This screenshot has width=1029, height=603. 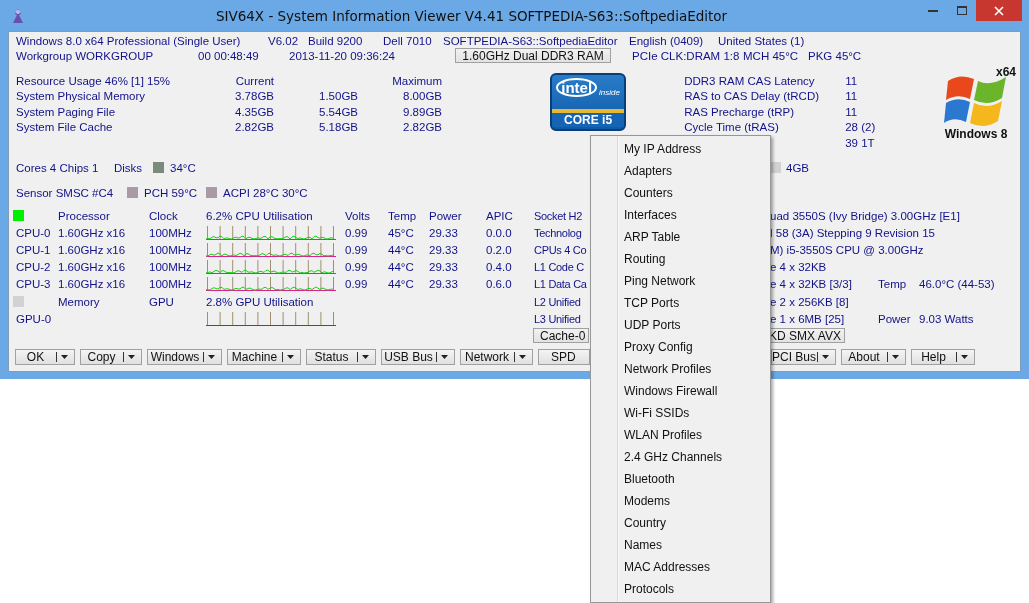 I want to click on cpu-detail-label: L1 Code C, so click(x=559, y=267).